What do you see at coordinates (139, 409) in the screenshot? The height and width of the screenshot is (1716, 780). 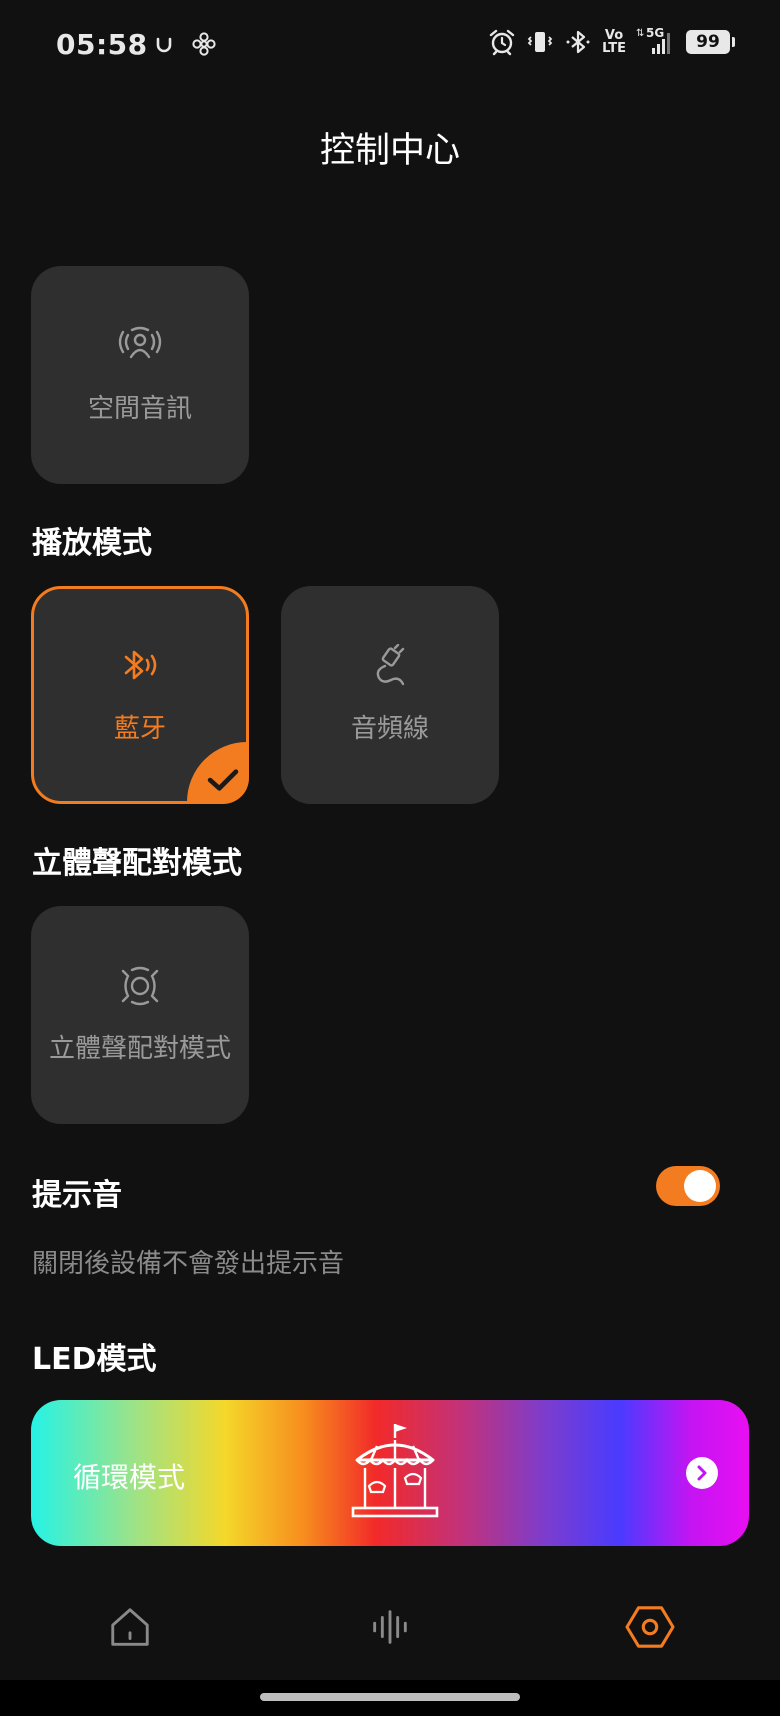 I see `spatial-audio-label: 空間音訊` at bounding box center [139, 409].